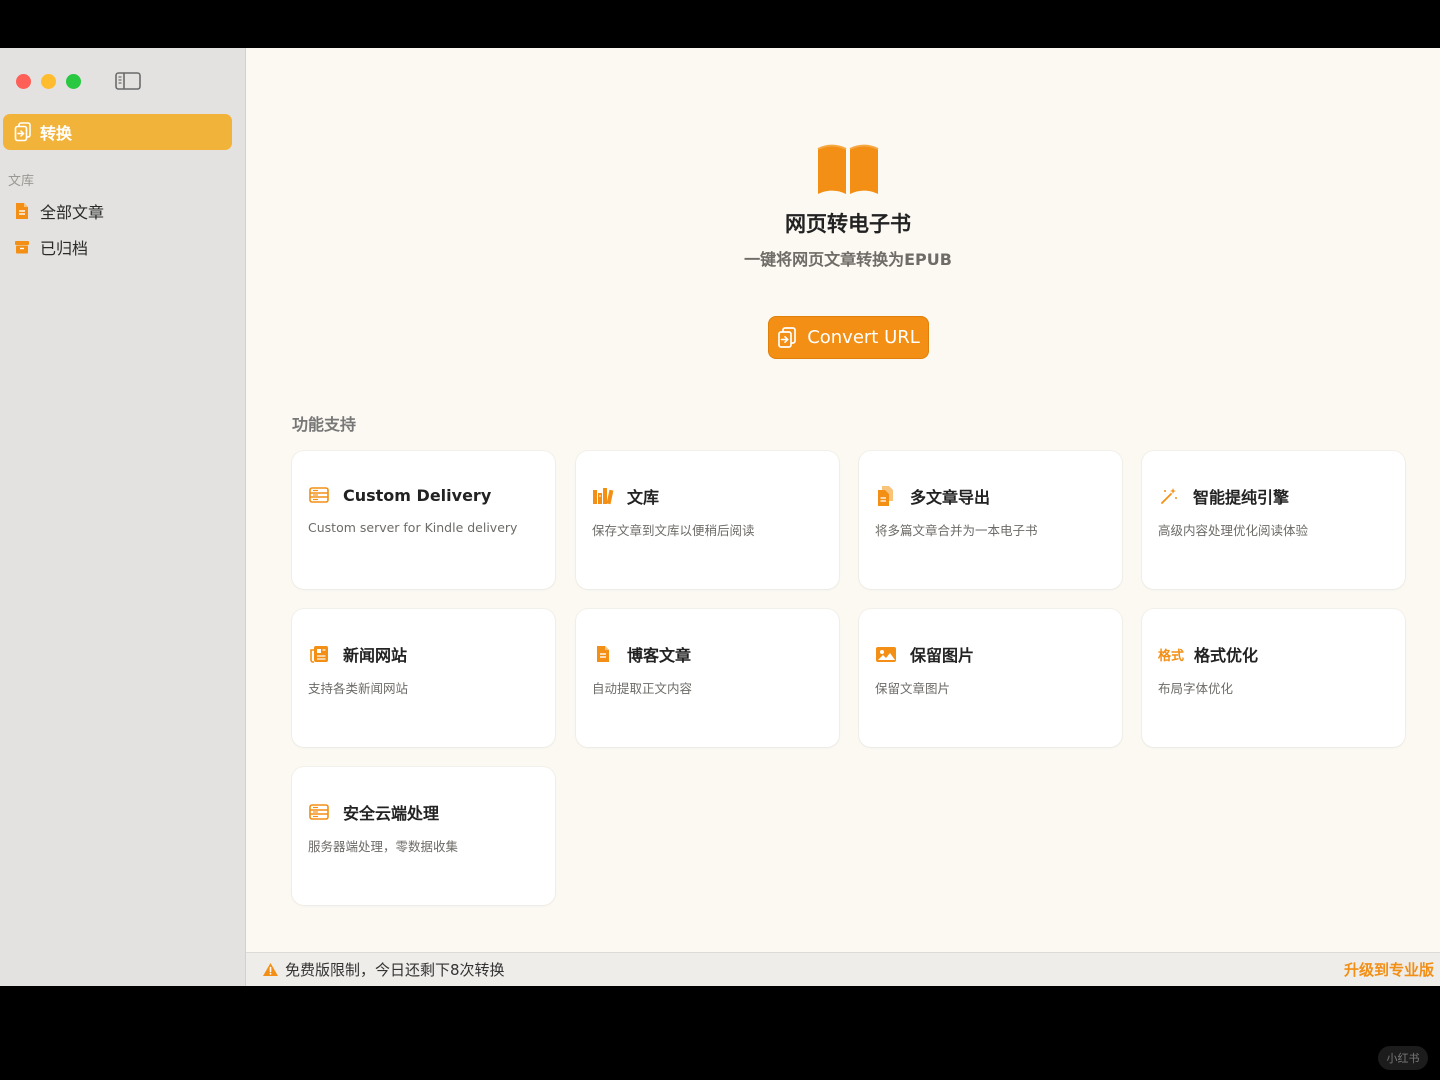 This screenshot has width=1440, height=1080. Describe the element at coordinates (73, 81) in the screenshot. I see `zoom-window-button` at that location.